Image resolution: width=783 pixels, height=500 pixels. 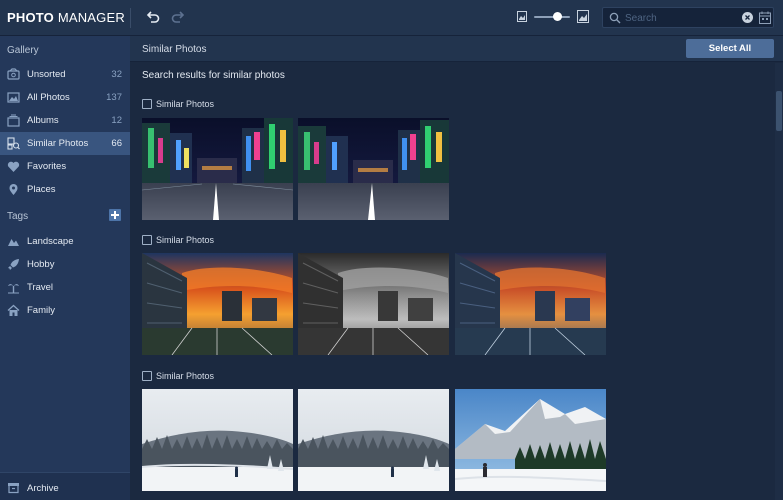 I want to click on sidebar-item-favorites: Favorites, so click(x=65, y=166).